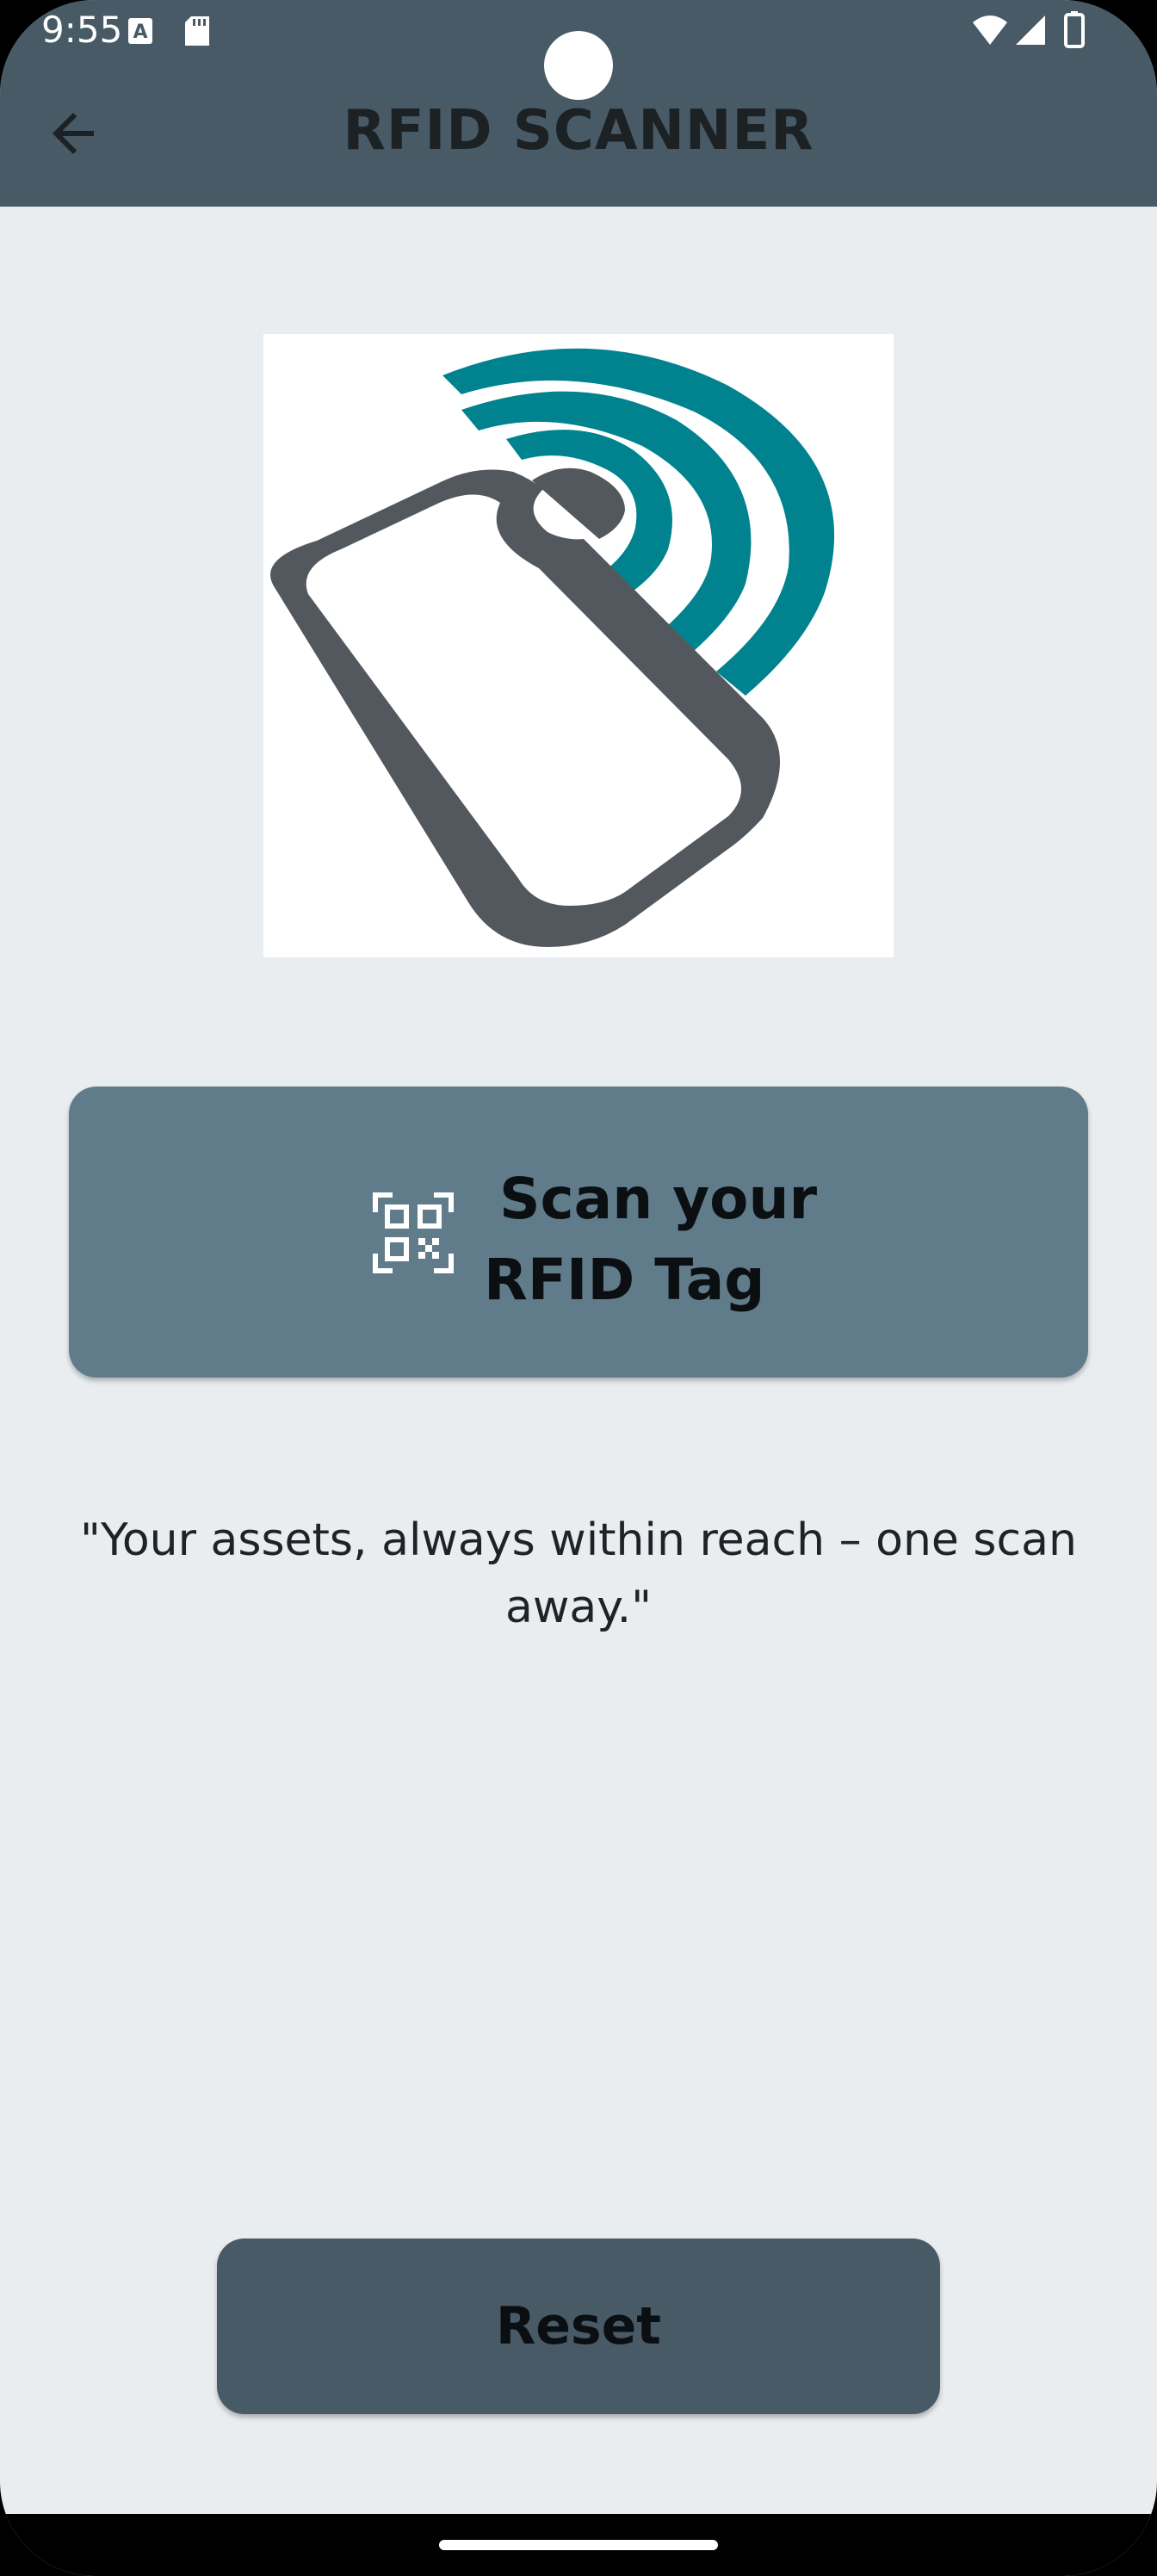 Image resolution: width=1157 pixels, height=2576 pixels. Describe the element at coordinates (659, 1199) in the screenshot. I see `scan-button-label-line1: Scan your` at that location.